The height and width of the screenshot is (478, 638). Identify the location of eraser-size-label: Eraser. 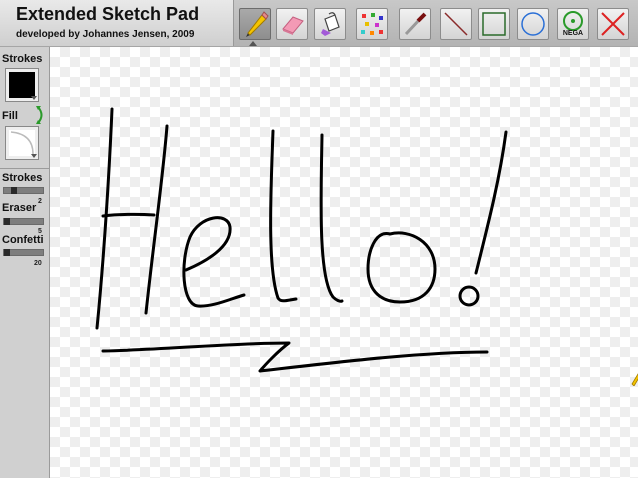
(19, 208).